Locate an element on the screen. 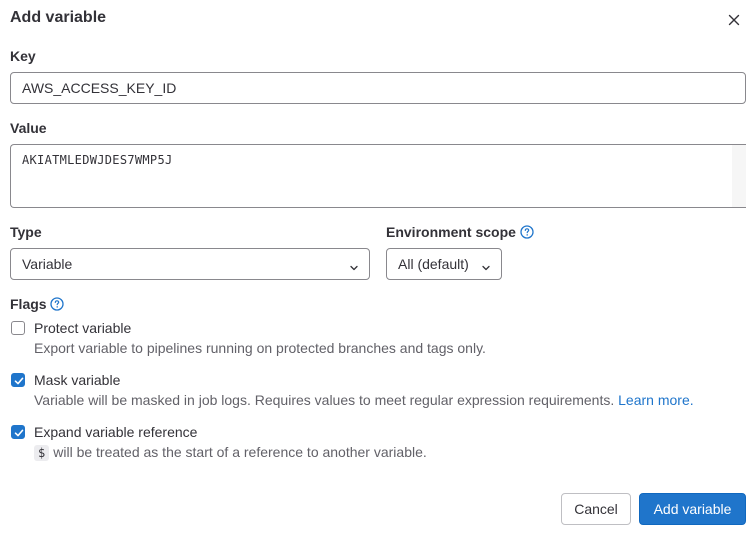 This screenshot has height=534, width=751. protect-variable-checkbox is located at coordinates (18, 328).